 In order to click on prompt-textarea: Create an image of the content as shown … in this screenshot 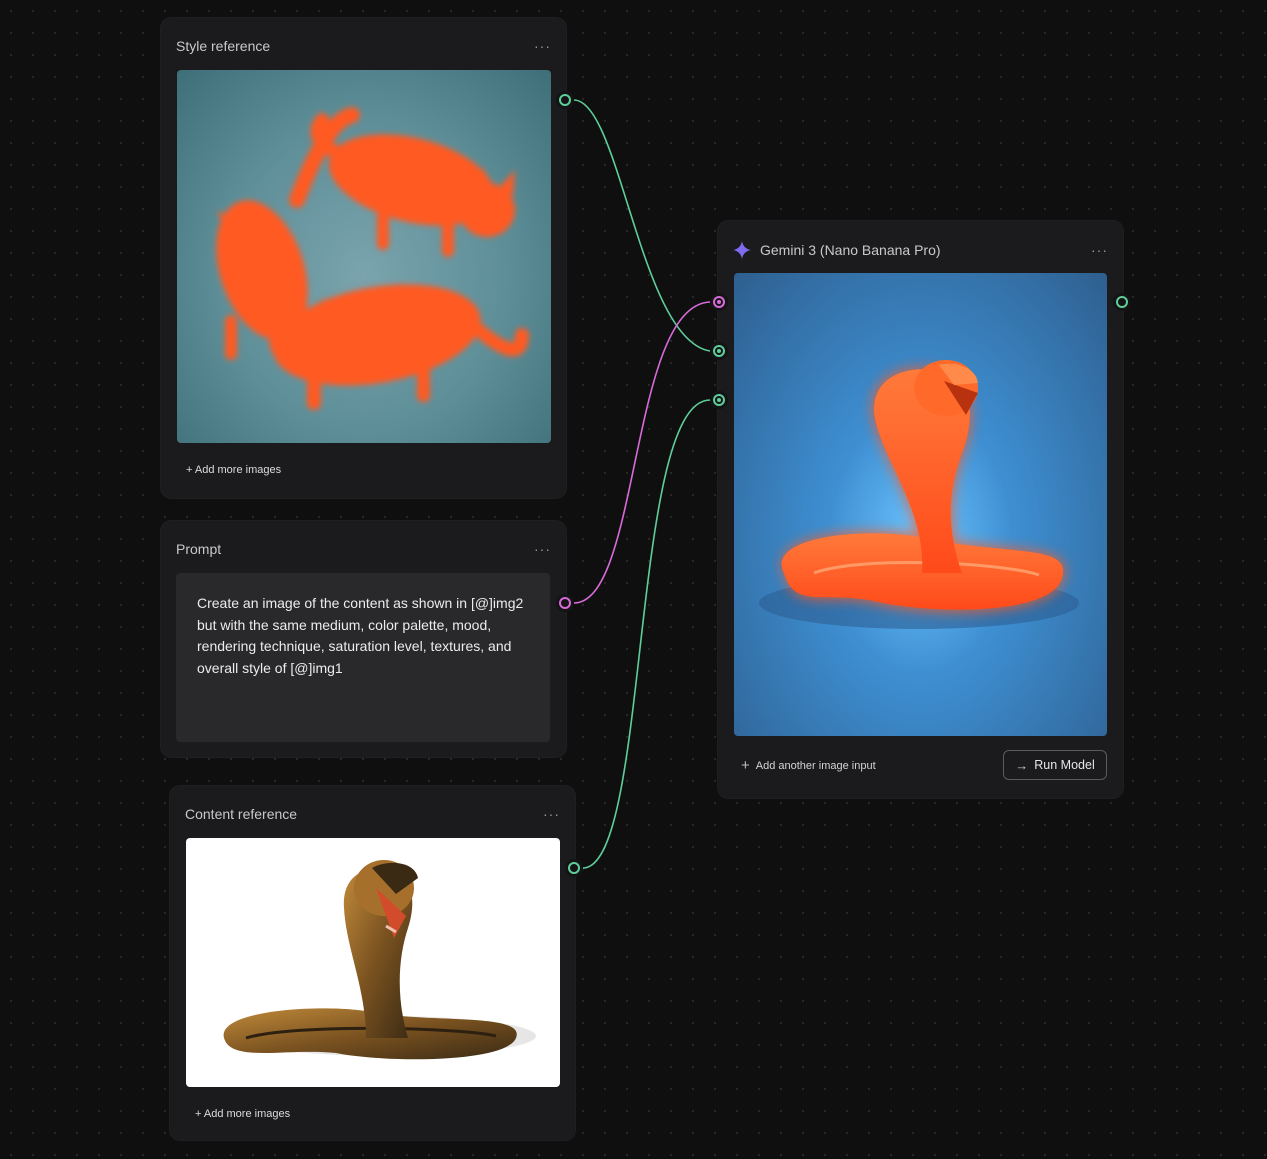, I will do `click(363, 657)`.